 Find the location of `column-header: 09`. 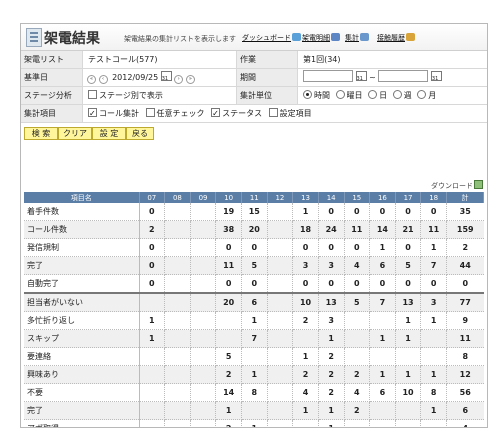

column-header: 09 is located at coordinates (203, 197).